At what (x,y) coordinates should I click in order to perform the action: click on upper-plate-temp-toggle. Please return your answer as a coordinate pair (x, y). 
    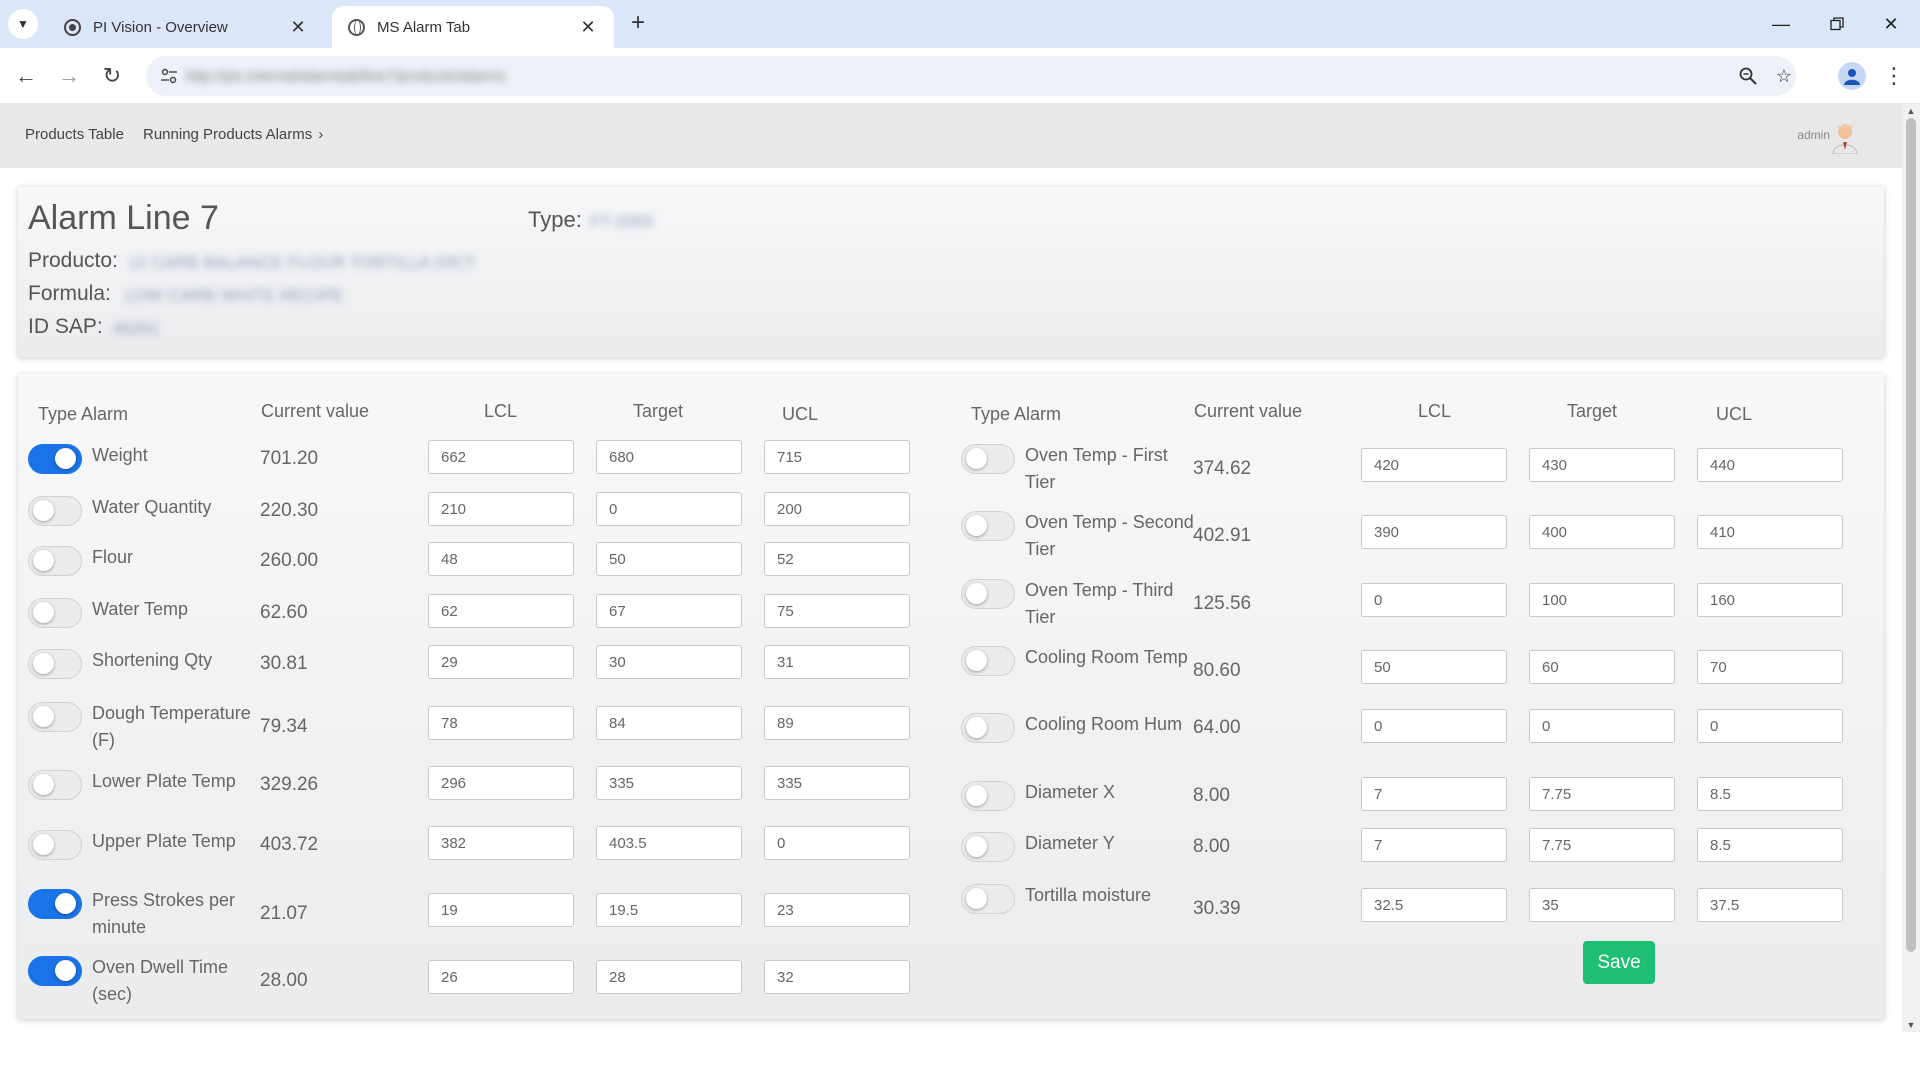
    Looking at the image, I should click on (55, 845).